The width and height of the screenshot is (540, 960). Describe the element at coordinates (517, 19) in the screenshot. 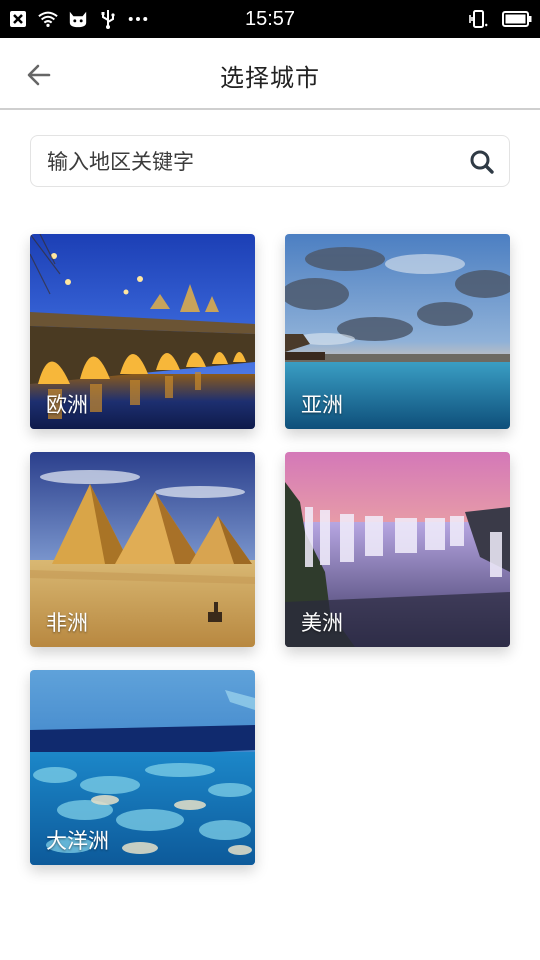

I see `battery-icon` at that location.